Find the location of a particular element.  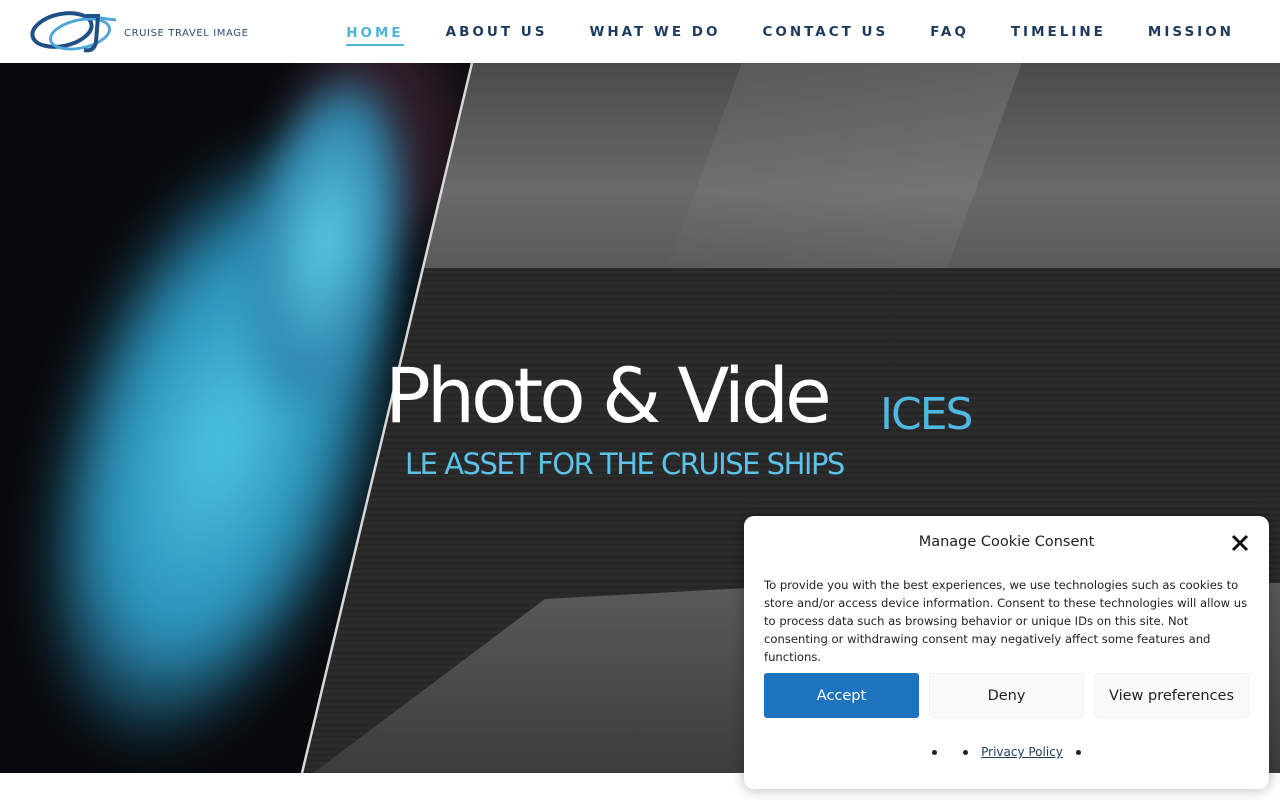

accept-button: Accept is located at coordinates (841, 695).